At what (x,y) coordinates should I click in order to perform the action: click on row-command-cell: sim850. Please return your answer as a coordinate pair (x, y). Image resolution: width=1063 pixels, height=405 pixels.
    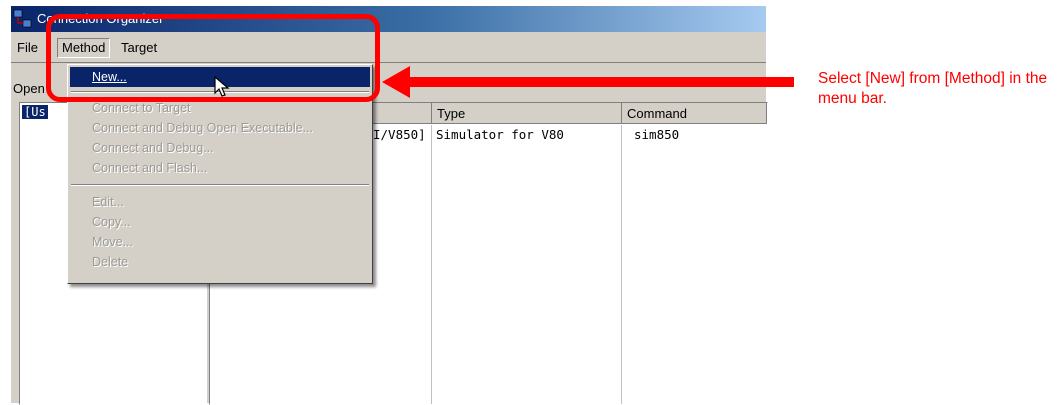
    Looking at the image, I should click on (656, 134).